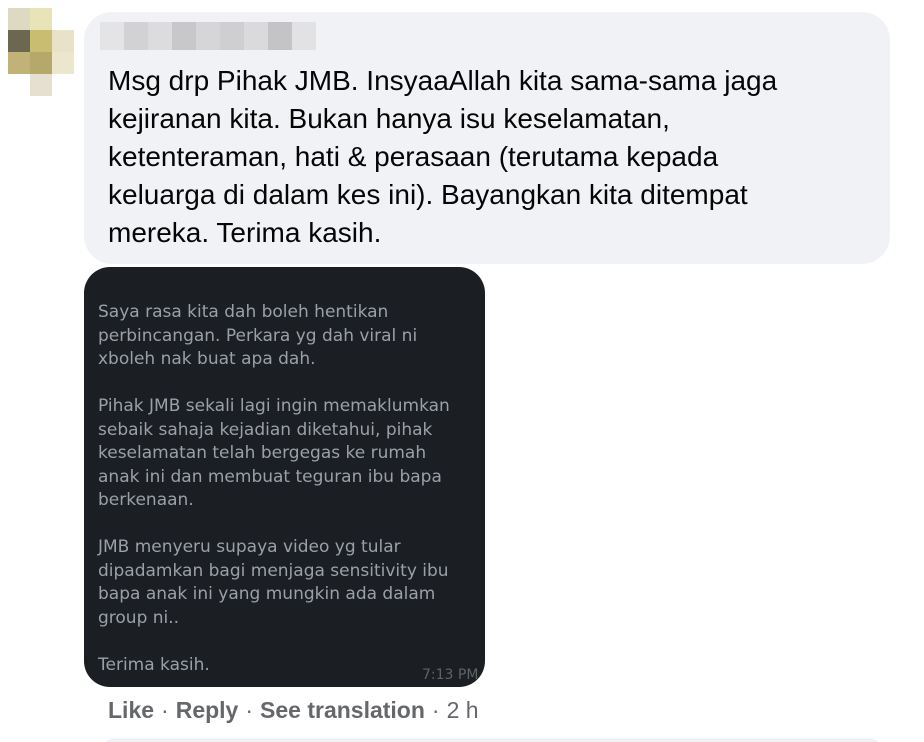  Describe the element at coordinates (207, 359) in the screenshot. I see `message-line: xboleh nak buat apa dah.` at that location.